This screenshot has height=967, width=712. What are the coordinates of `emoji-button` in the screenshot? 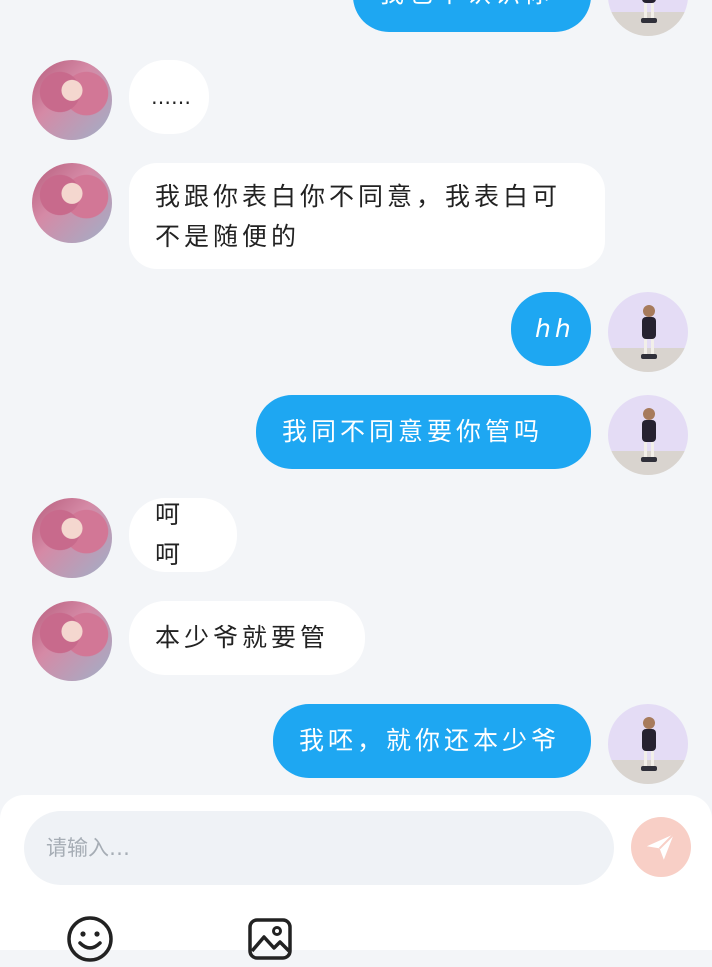 It's located at (90, 941).